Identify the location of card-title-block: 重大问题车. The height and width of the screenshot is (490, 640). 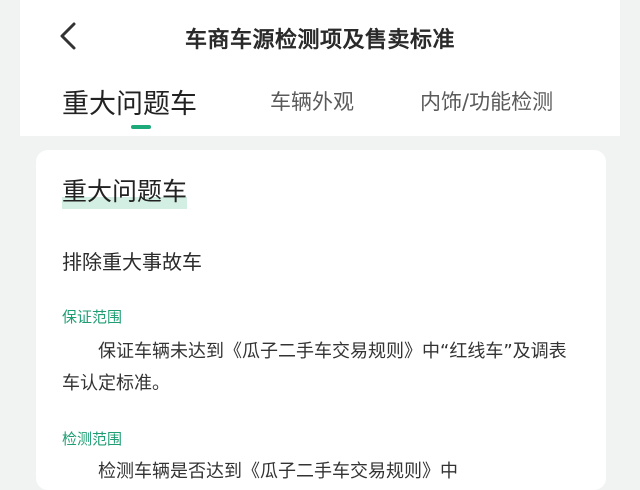
(125, 190).